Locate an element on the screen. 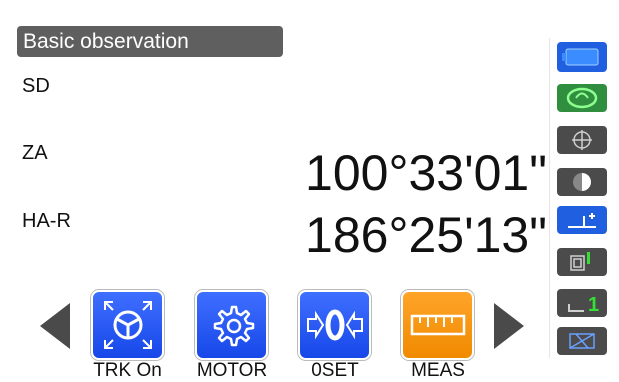 The height and width of the screenshot is (382, 619). za-label: ZA is located at coordinates (35, 153).